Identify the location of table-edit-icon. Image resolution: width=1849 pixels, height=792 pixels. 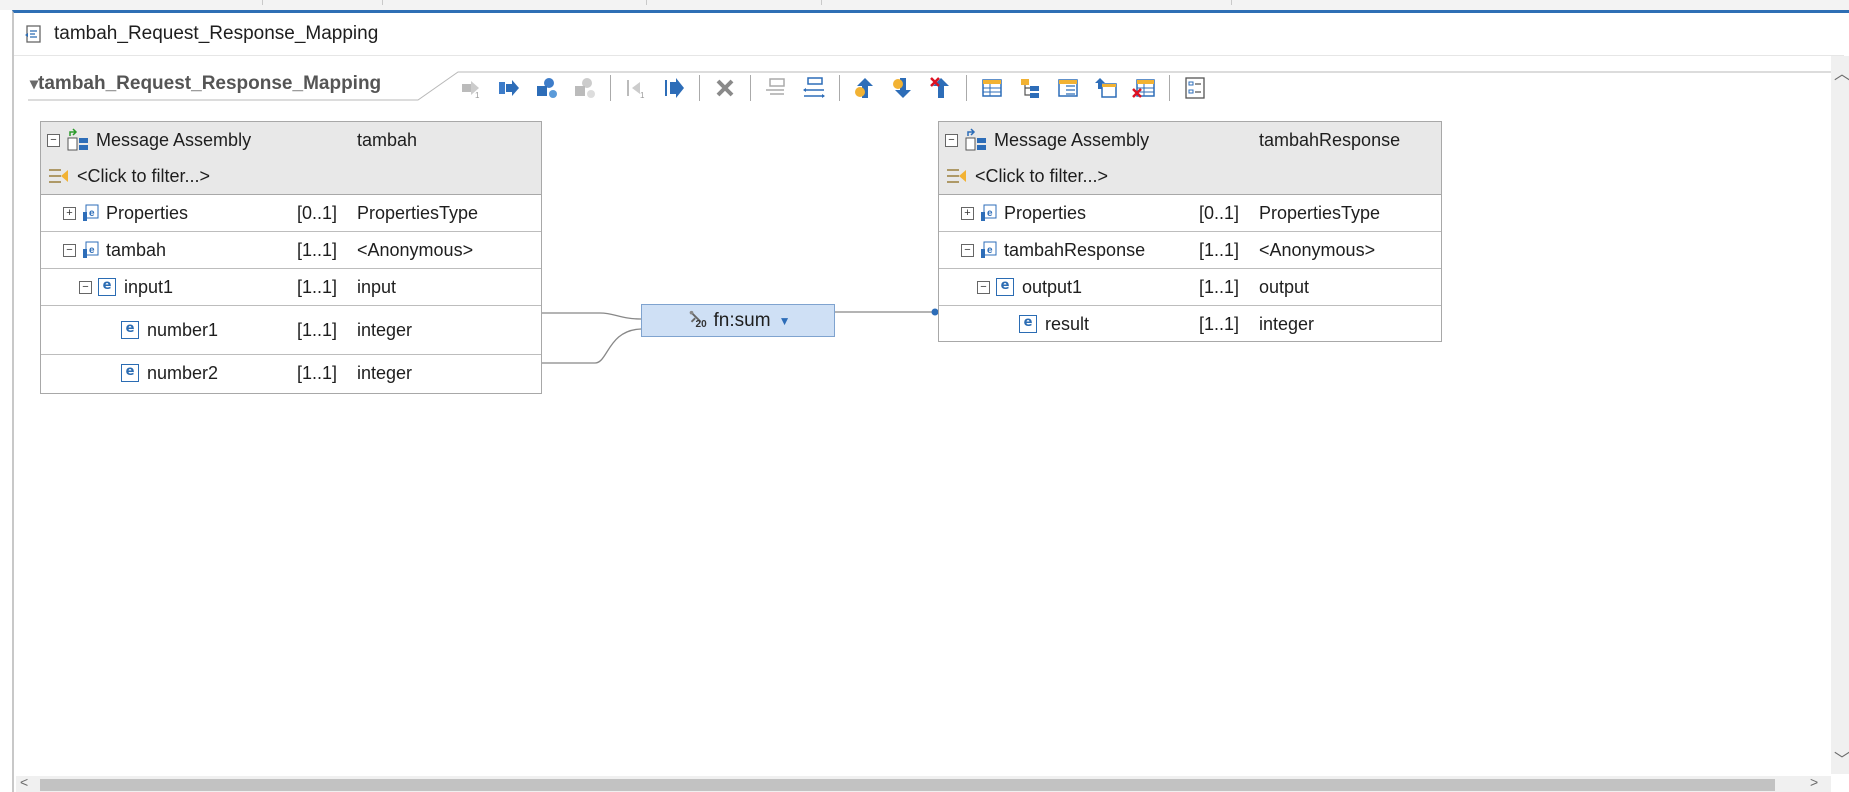
(1068, 88).